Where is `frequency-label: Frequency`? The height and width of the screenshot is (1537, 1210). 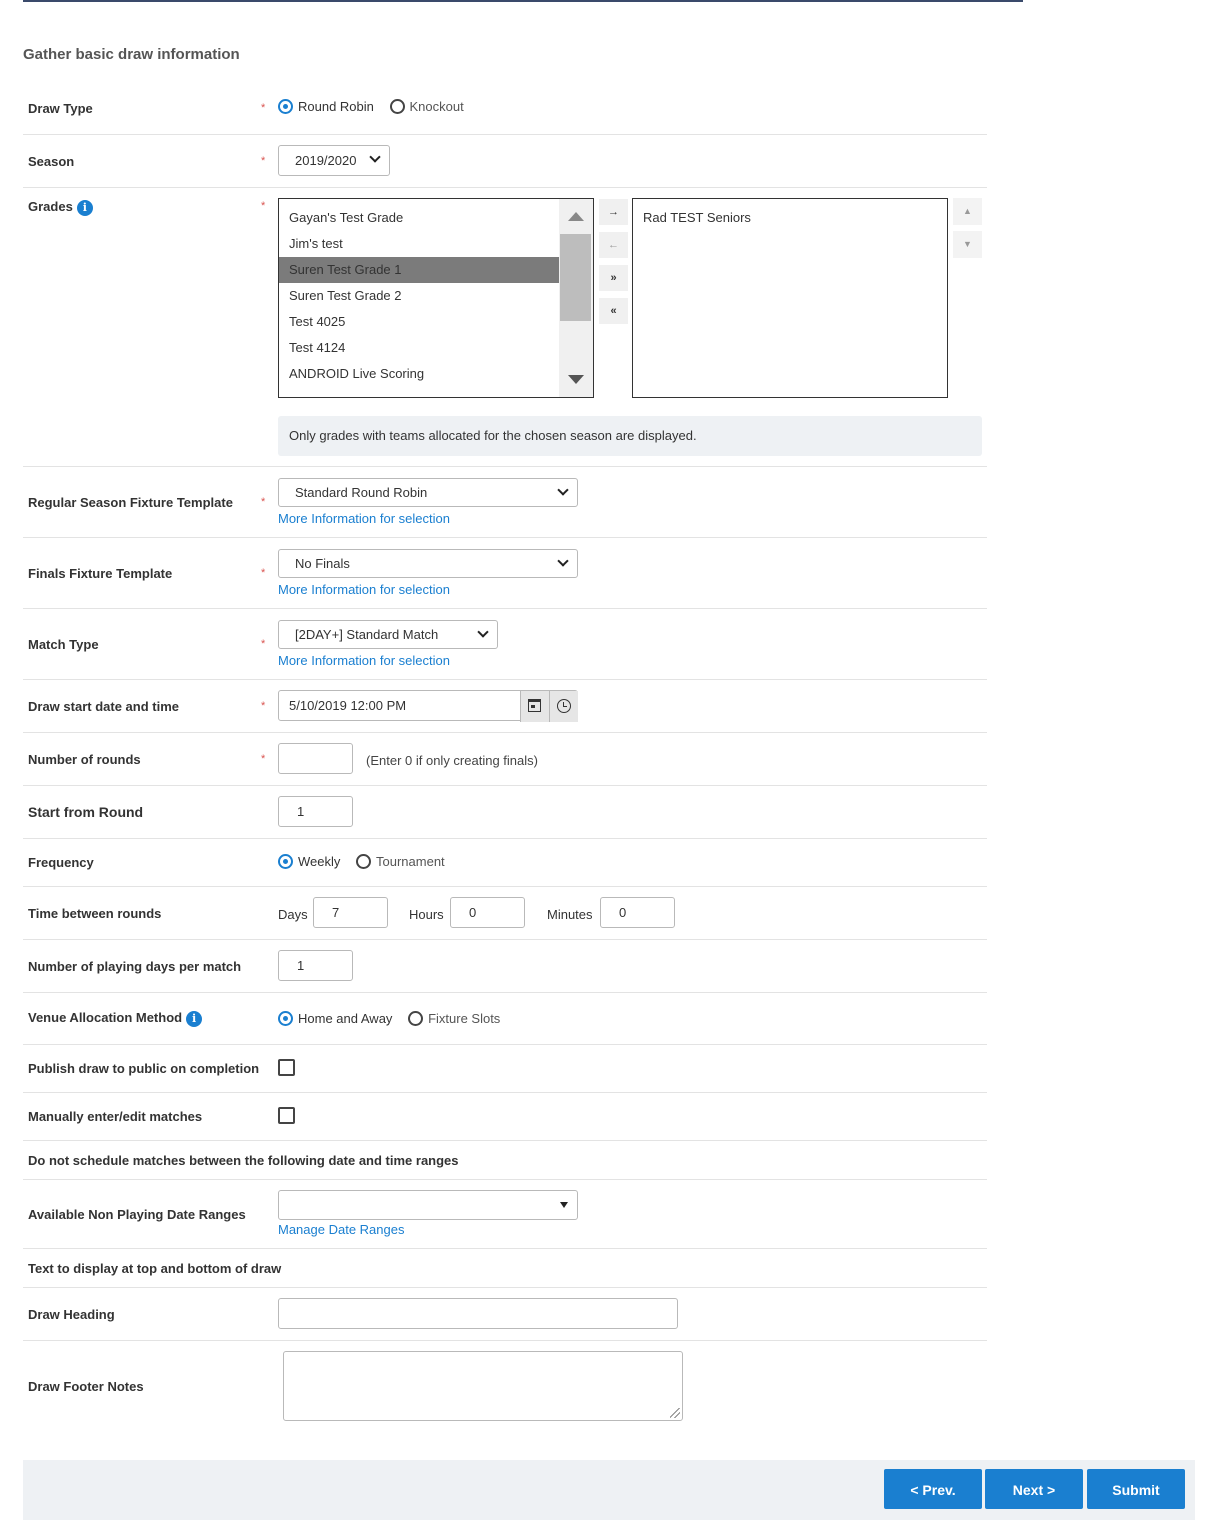 frequency-label: Frequency is located at coordinates (61, 862).